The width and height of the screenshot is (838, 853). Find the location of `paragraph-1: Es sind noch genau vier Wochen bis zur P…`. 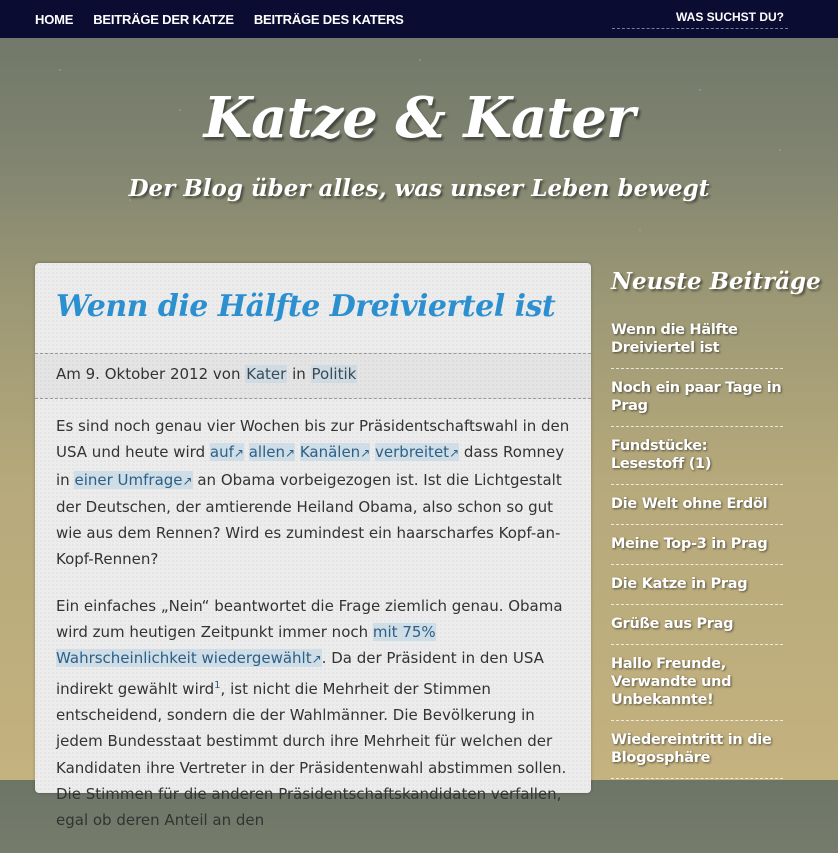

paragraph-1: Es sind noch genau vier Wochen bis zur P… is located at coordinates (313, 493).